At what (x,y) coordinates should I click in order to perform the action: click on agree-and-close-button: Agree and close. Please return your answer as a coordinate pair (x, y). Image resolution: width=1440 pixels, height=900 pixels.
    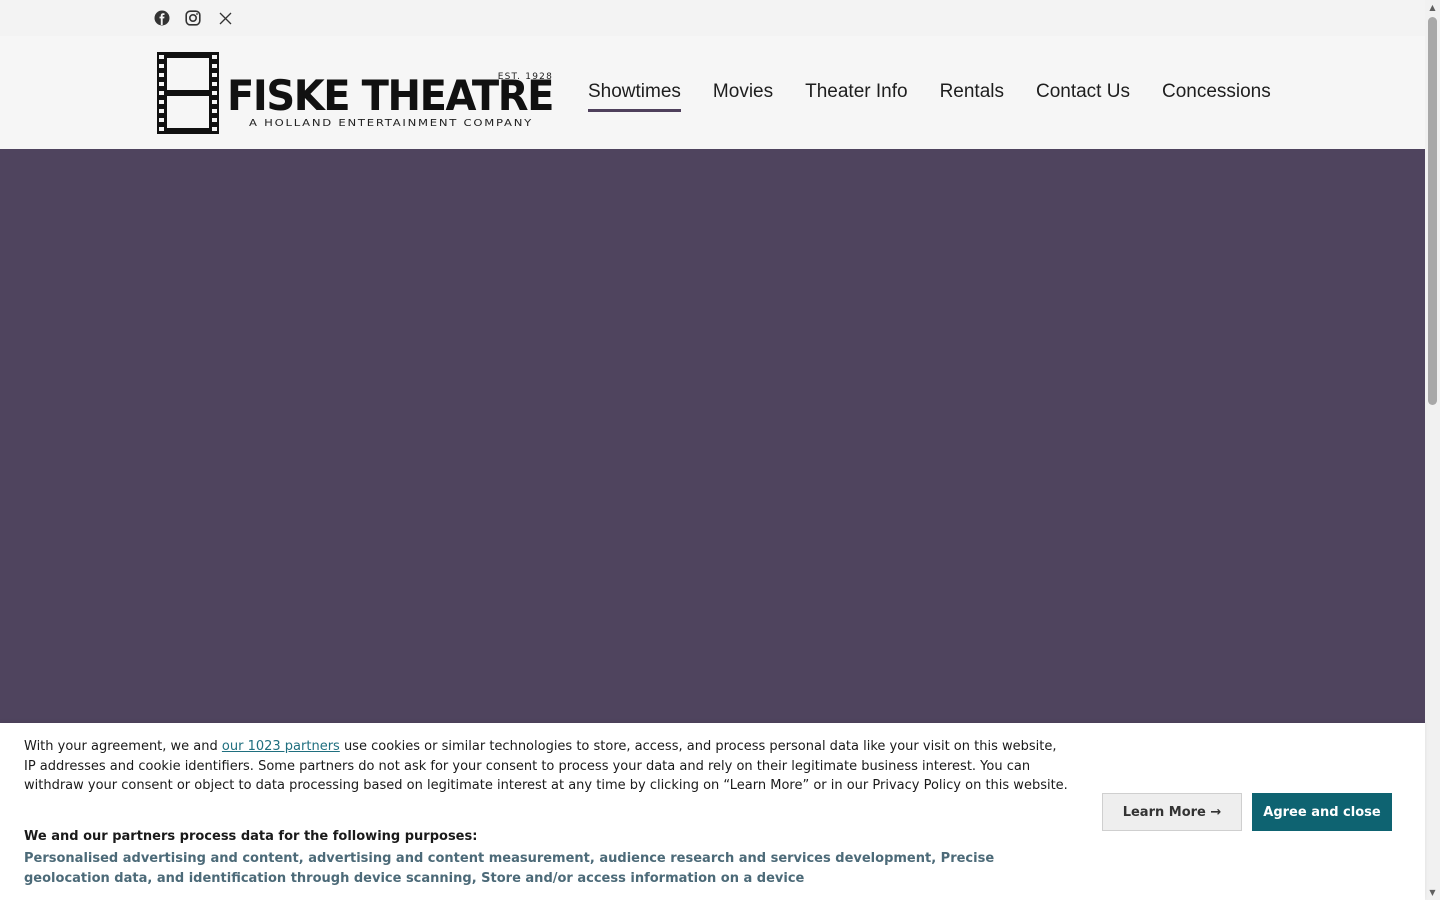
    Looking at the image, I should click on (1322, 812).